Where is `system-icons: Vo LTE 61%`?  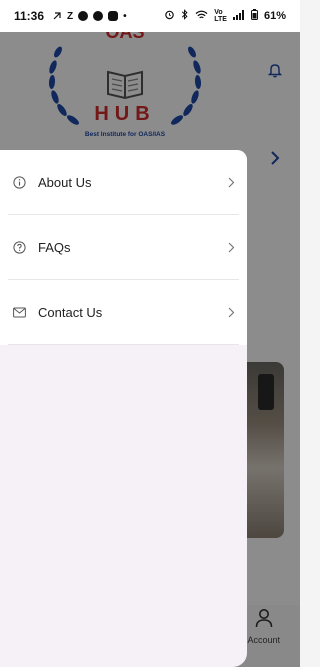 system-icons: Vo LTE 61% is located at coordinates (225, 16).